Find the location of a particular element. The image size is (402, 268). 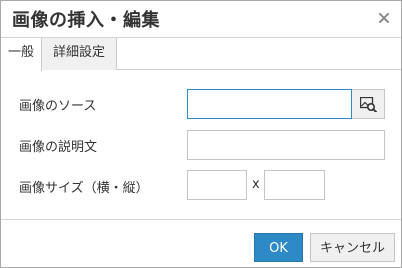

image-browse-icon is located at coordinates (368, 104).